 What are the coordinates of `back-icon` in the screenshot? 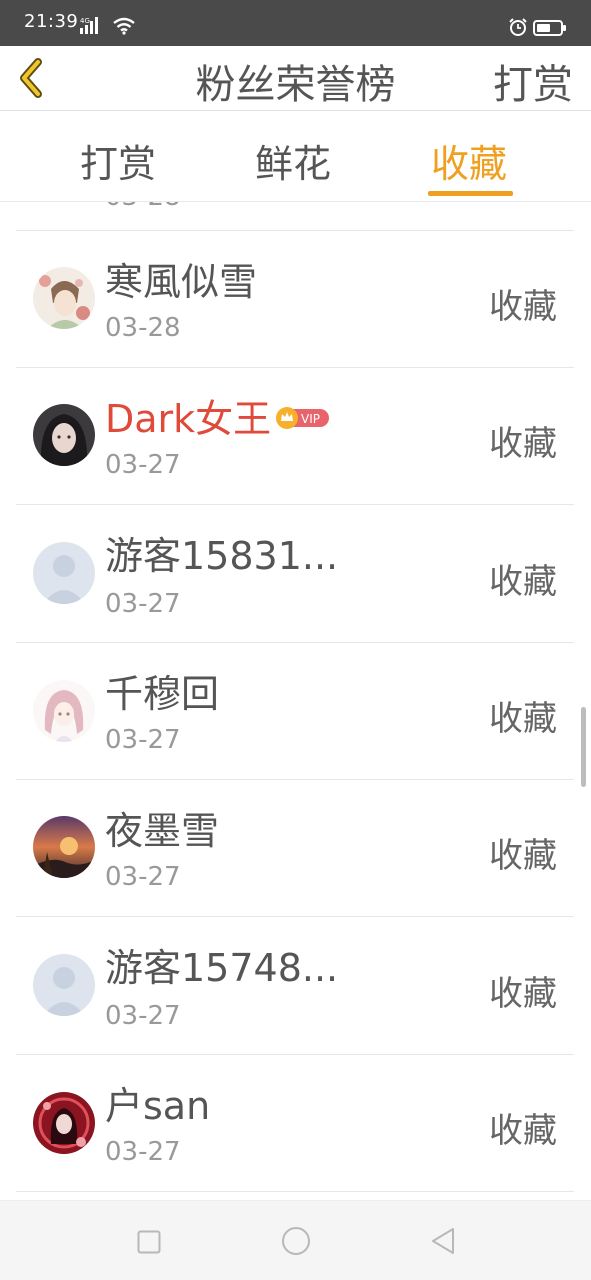 It's located at (443, 1243).